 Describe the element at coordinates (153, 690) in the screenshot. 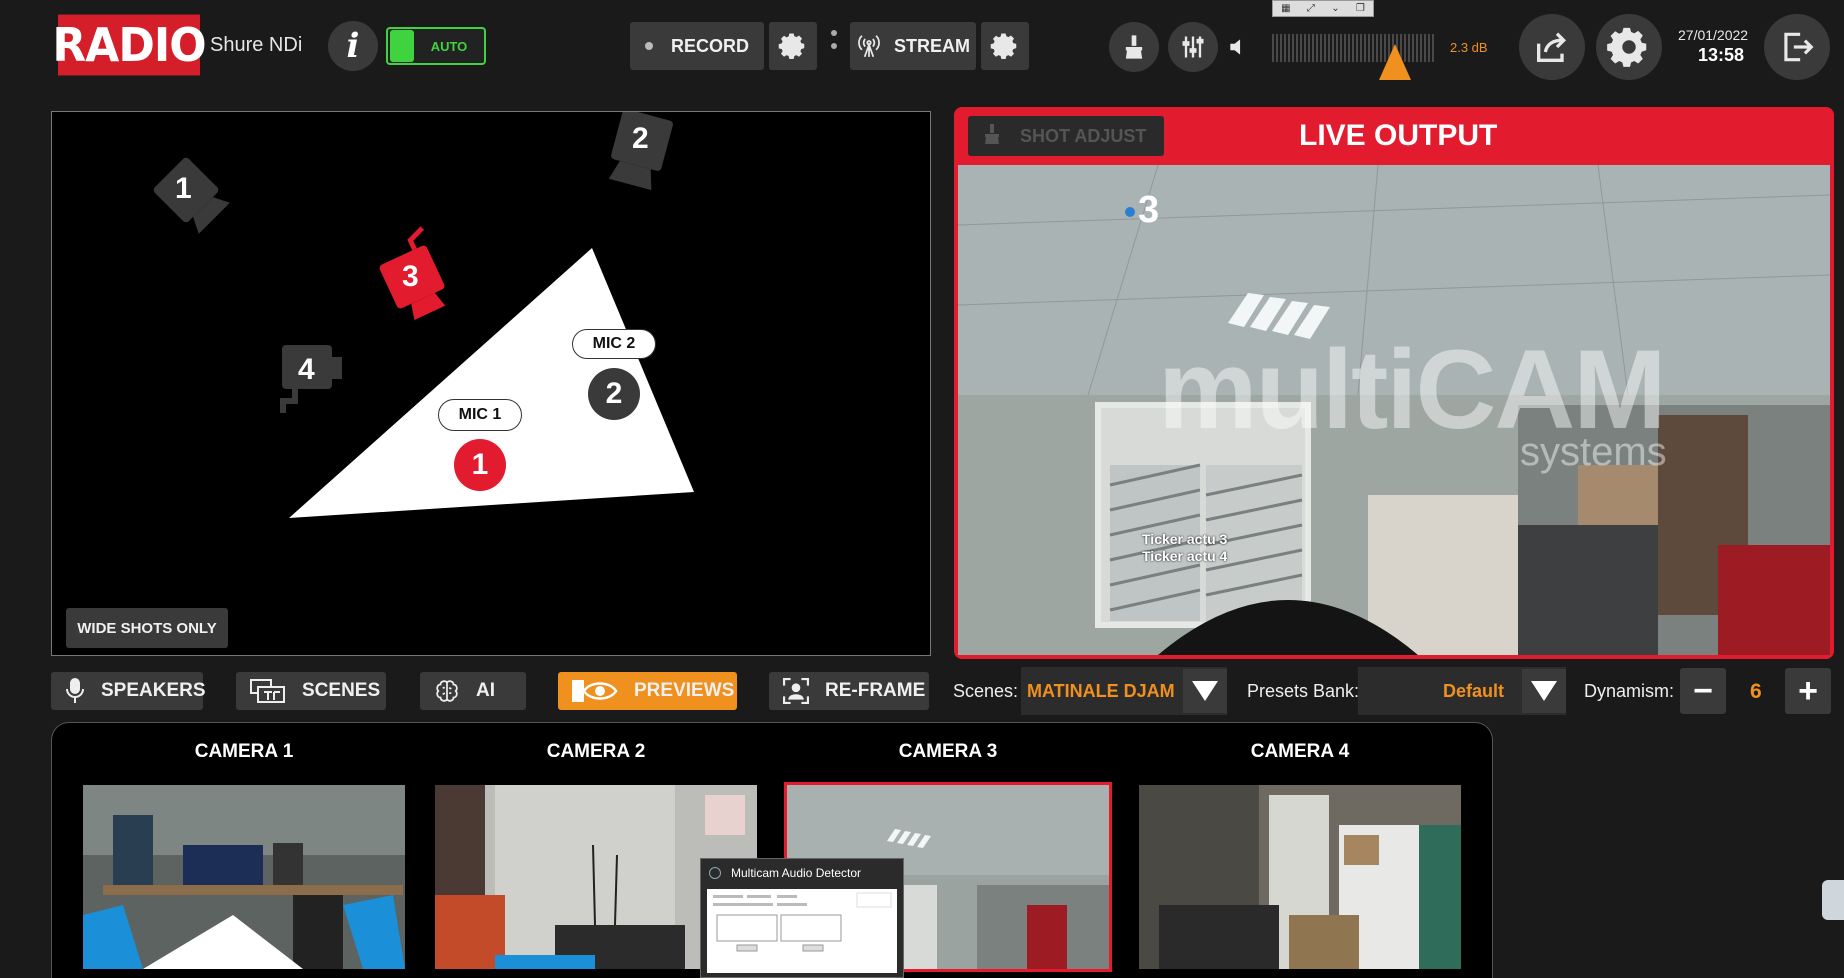

I see `speakers-label: SPEAKERS` at that location.